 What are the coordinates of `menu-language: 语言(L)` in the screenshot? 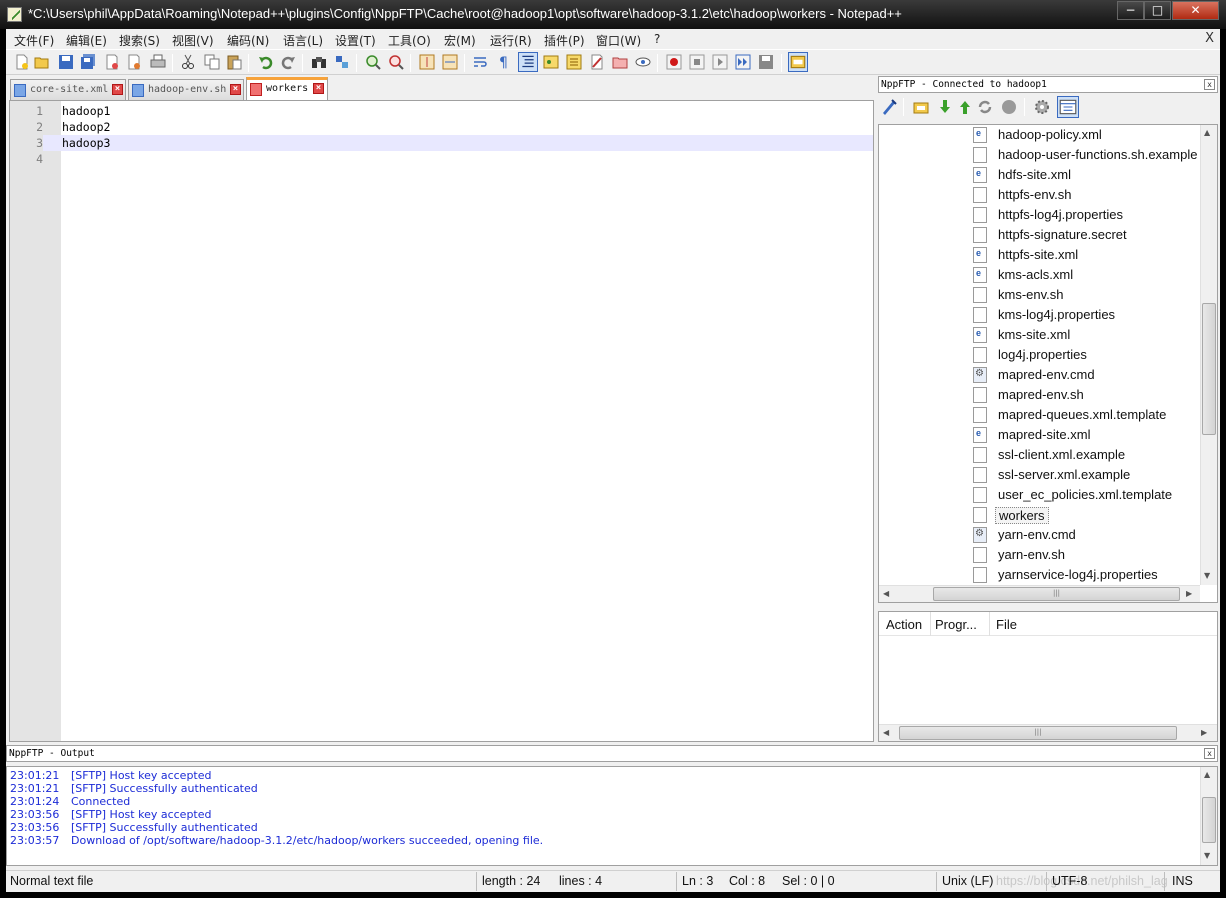 It's located at (303, 40).